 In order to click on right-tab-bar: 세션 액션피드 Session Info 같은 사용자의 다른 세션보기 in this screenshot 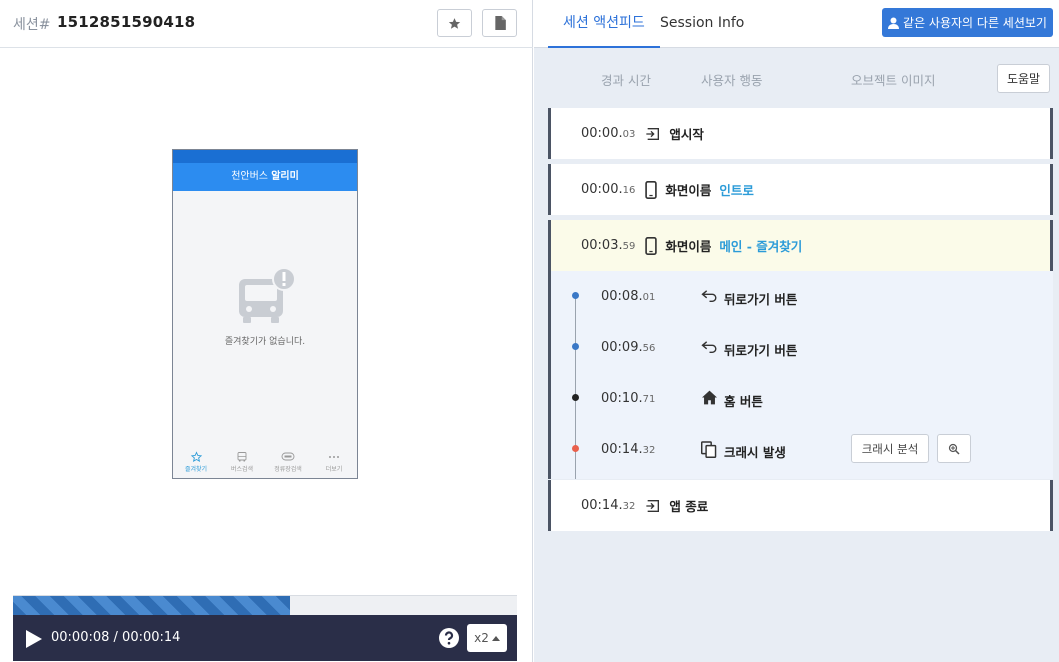, I will do `click(796, 24)`.